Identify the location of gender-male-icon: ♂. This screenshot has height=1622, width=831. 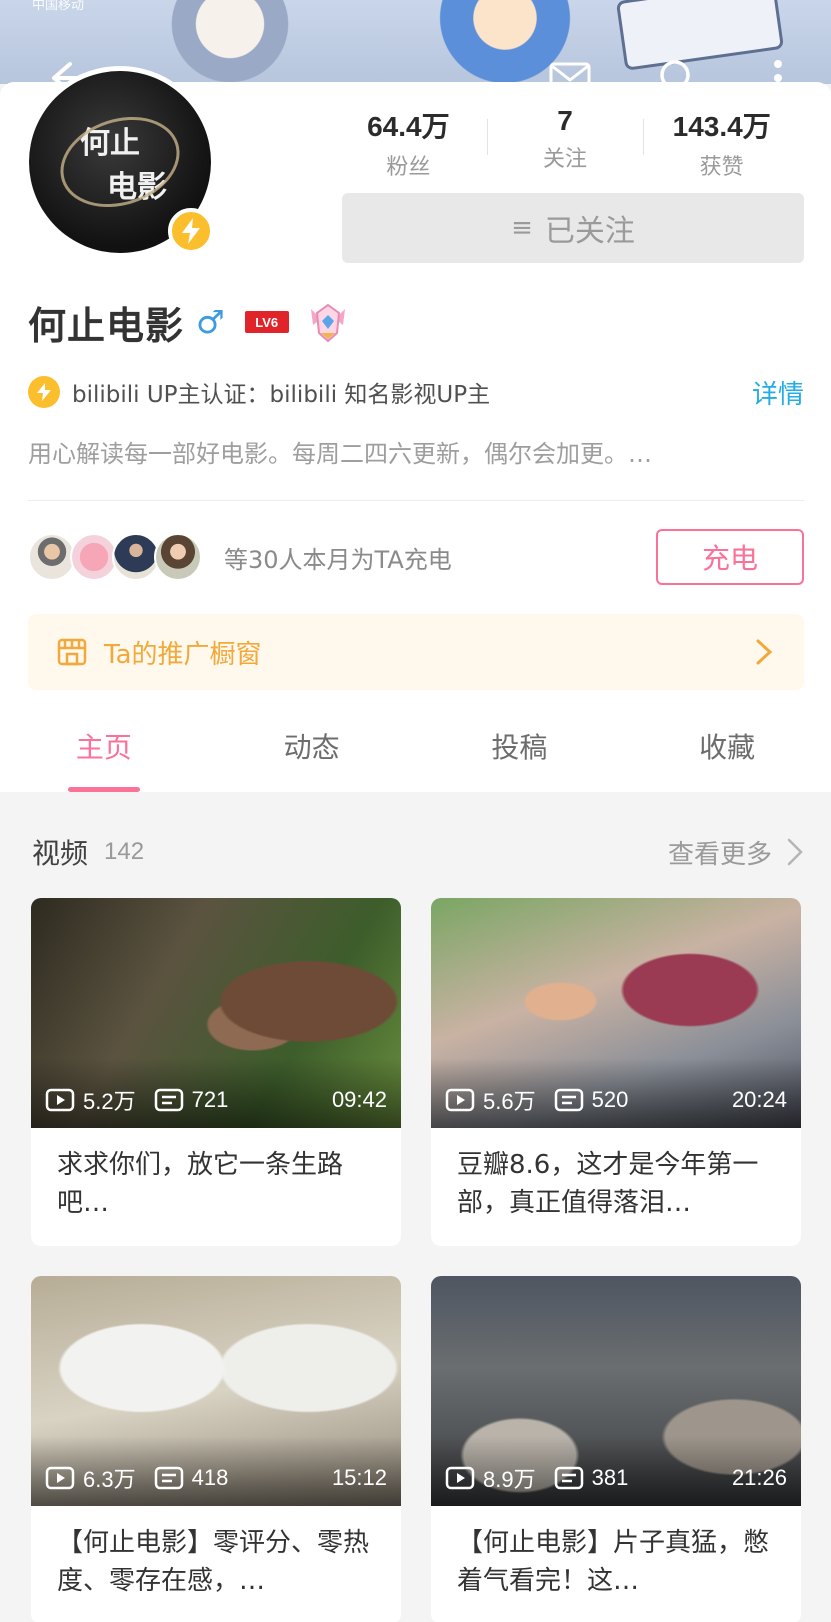
(210, 322).